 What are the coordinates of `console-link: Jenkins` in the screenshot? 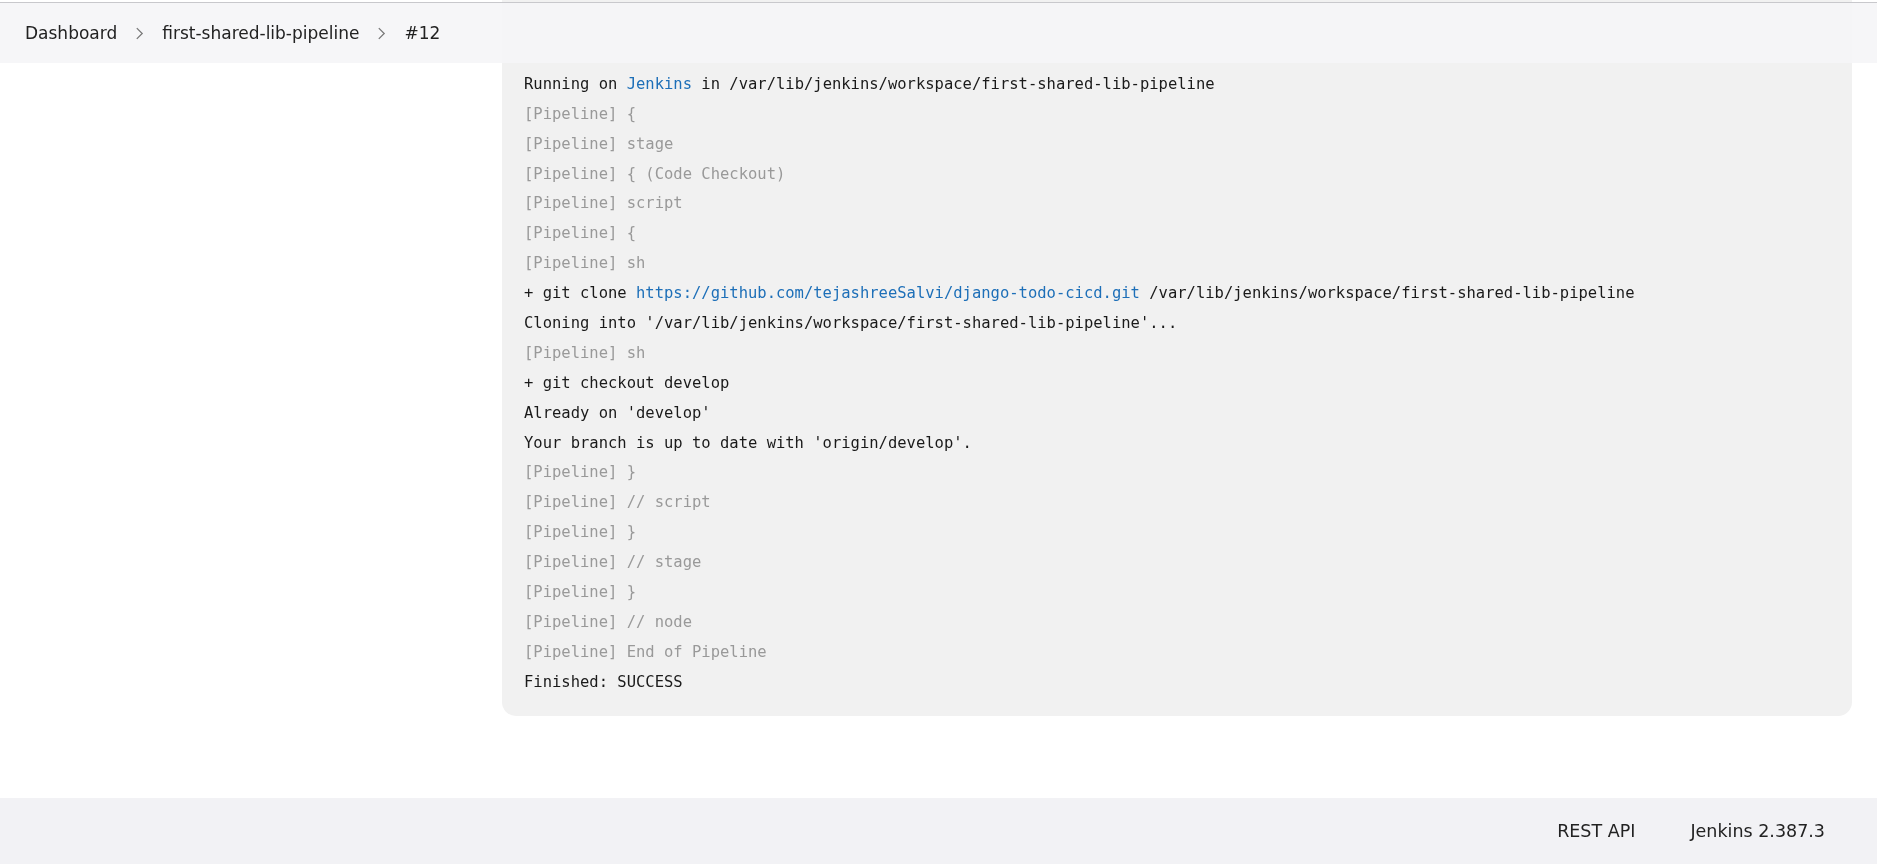 It's located at (659, 83).